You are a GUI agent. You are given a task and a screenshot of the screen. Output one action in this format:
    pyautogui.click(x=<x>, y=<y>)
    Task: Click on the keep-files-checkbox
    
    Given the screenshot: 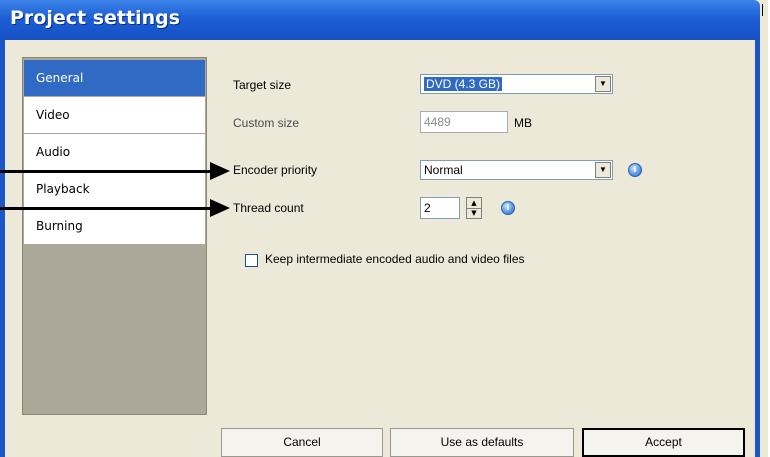 What is the action you would take?
    pyautogui.click(x=251, y=260)
    